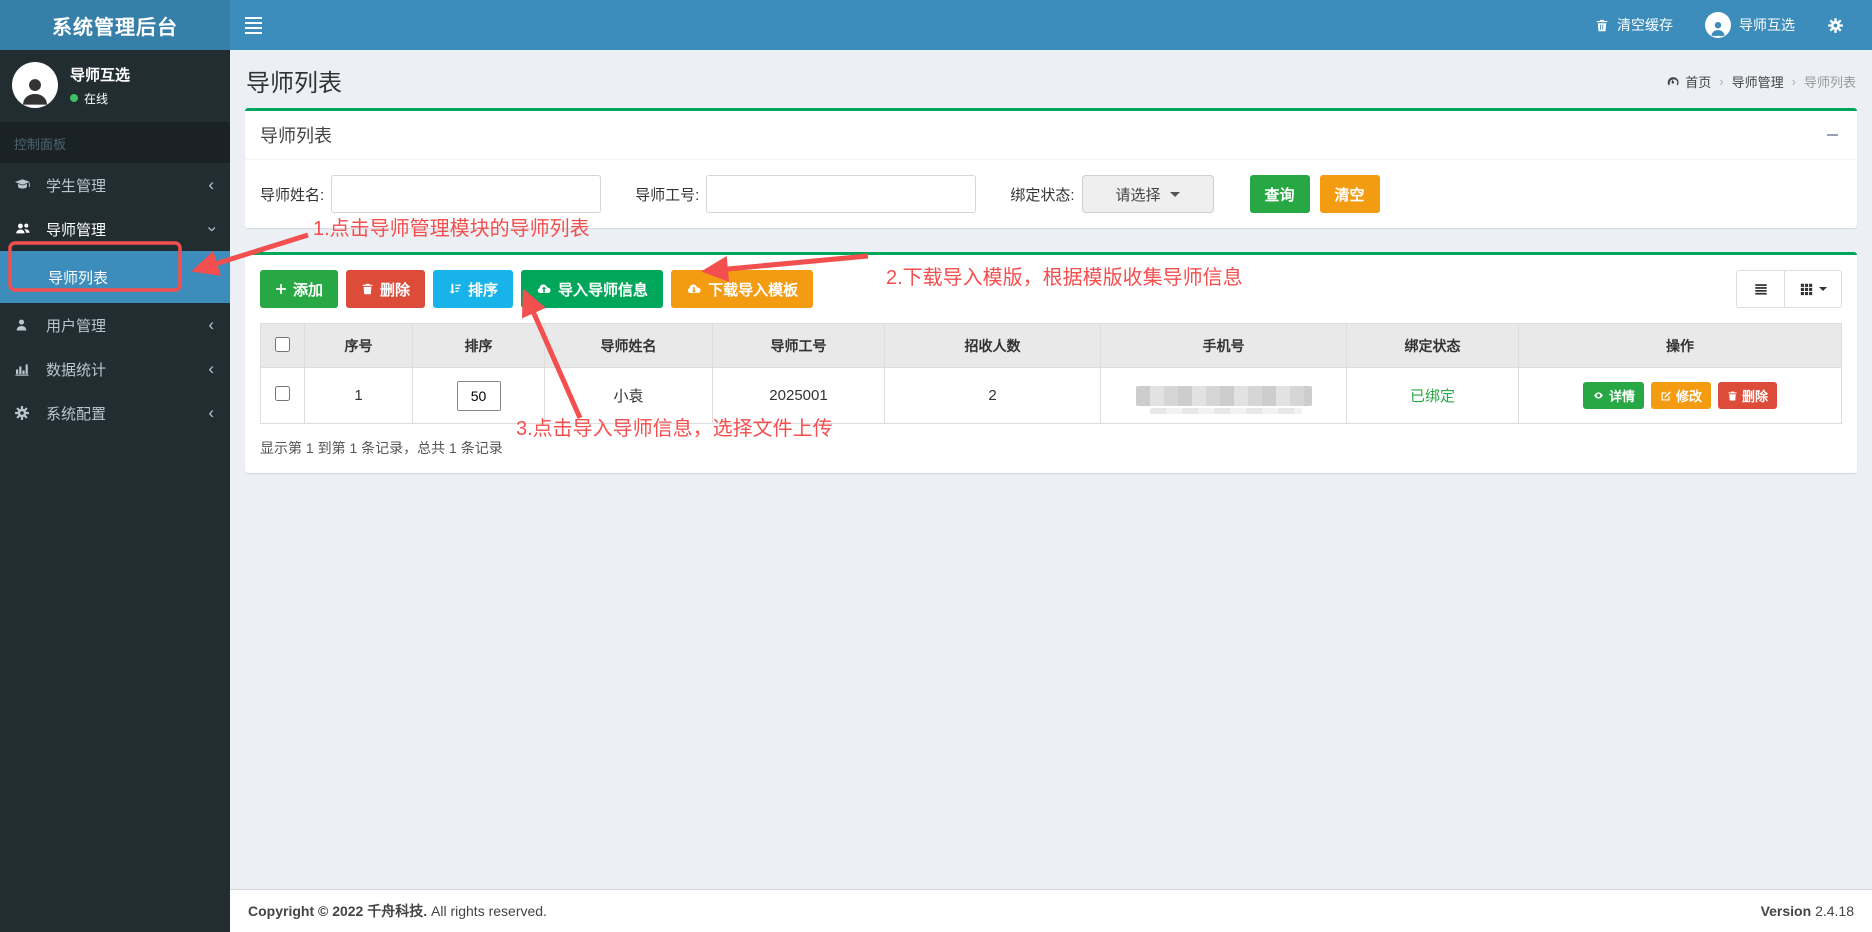  I want to click on edit-button: 修改, so click(1680, 395).